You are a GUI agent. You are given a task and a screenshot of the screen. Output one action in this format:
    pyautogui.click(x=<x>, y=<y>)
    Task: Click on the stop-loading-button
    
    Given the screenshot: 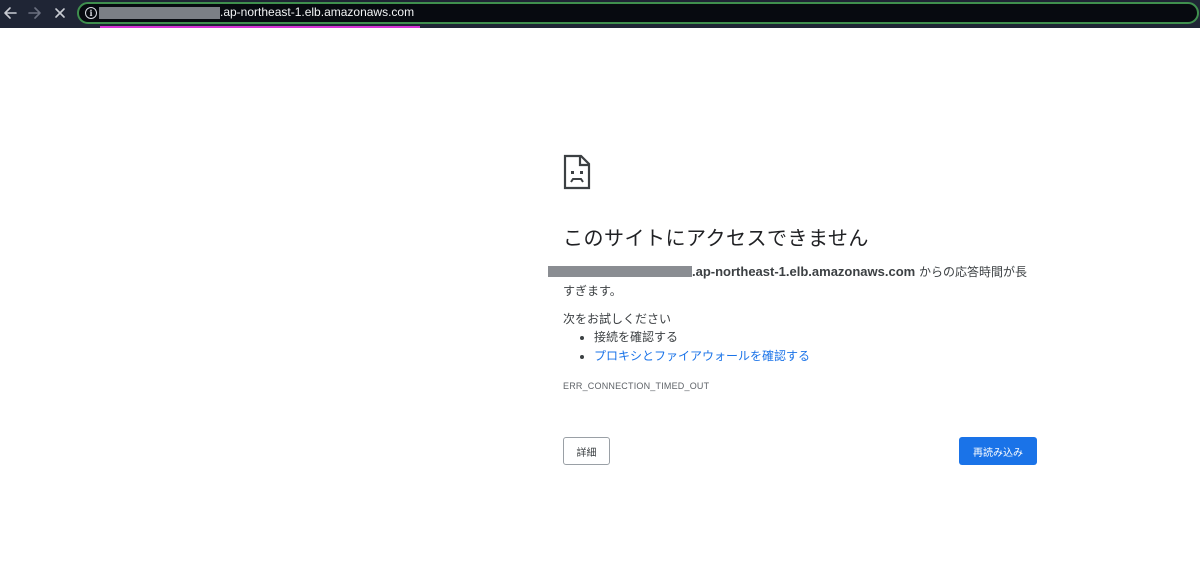 What is the action you would take?
    pyautogui.click(x=60, y=13)
    